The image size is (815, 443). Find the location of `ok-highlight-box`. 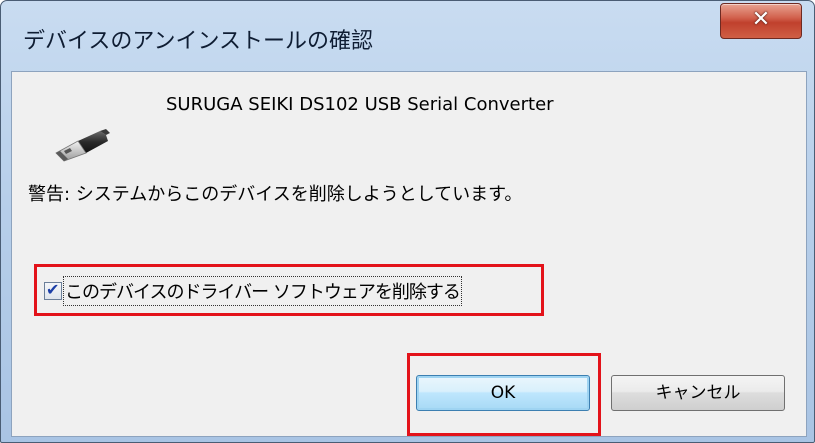

ok-highlight-box is located at coordinates (504, 394).